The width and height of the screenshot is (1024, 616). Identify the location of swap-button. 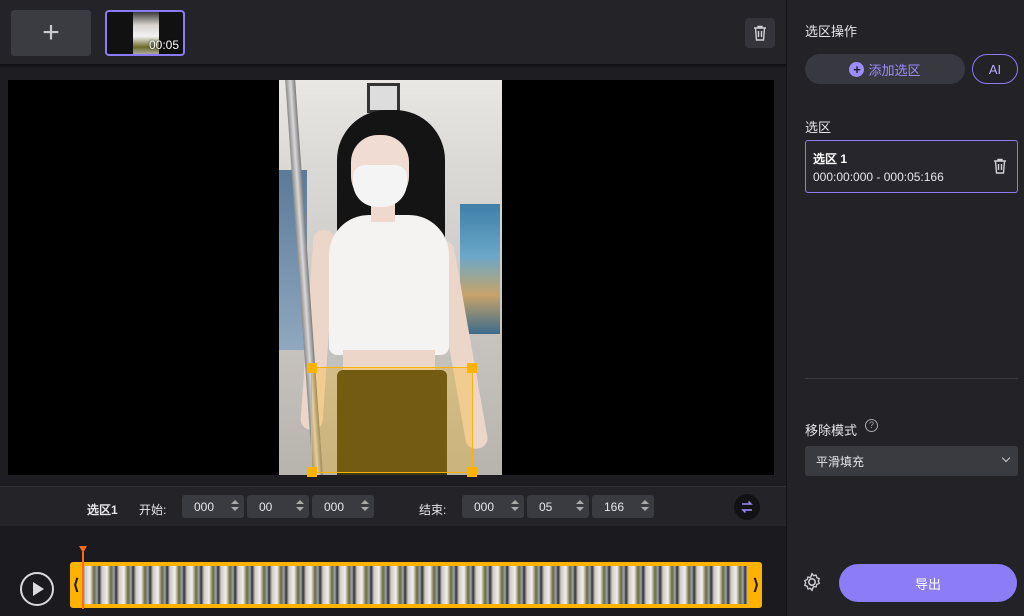
(747, 507).